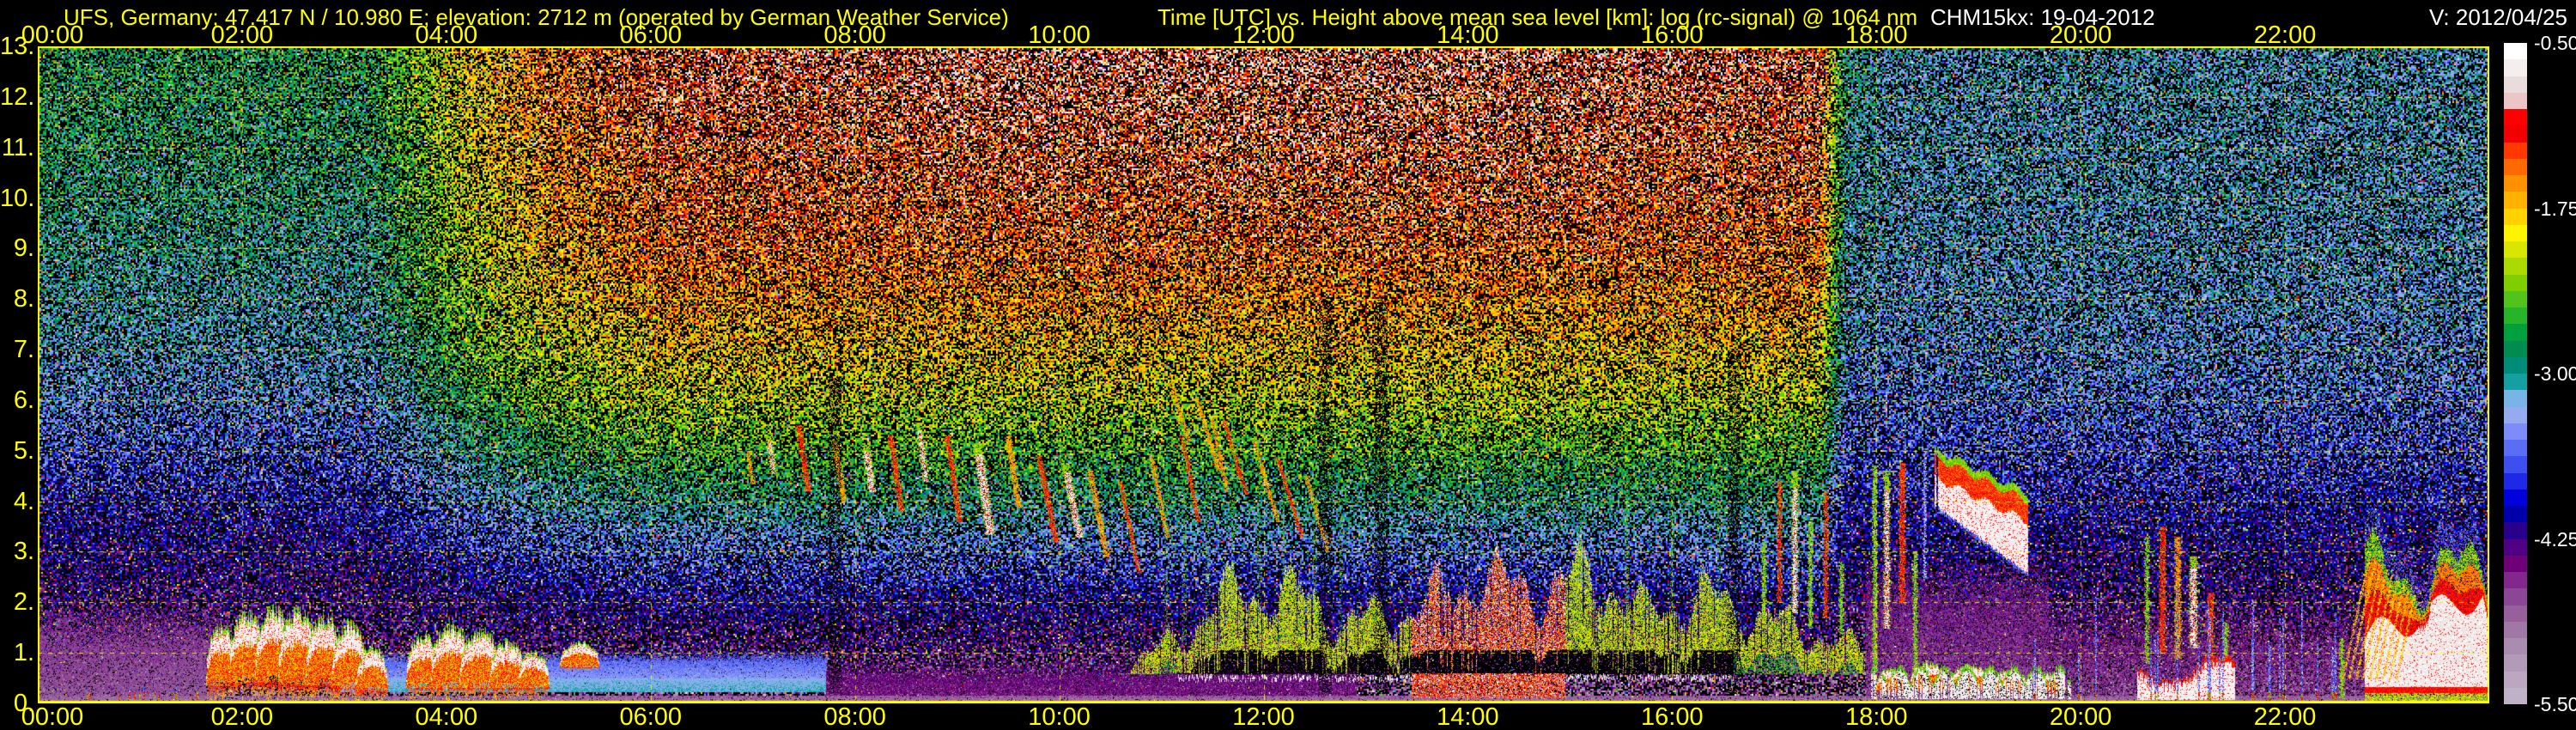 The height and width of the screenshot is (730, 2576). I want to click on y-tick-6.: 6., so click(23, 400).